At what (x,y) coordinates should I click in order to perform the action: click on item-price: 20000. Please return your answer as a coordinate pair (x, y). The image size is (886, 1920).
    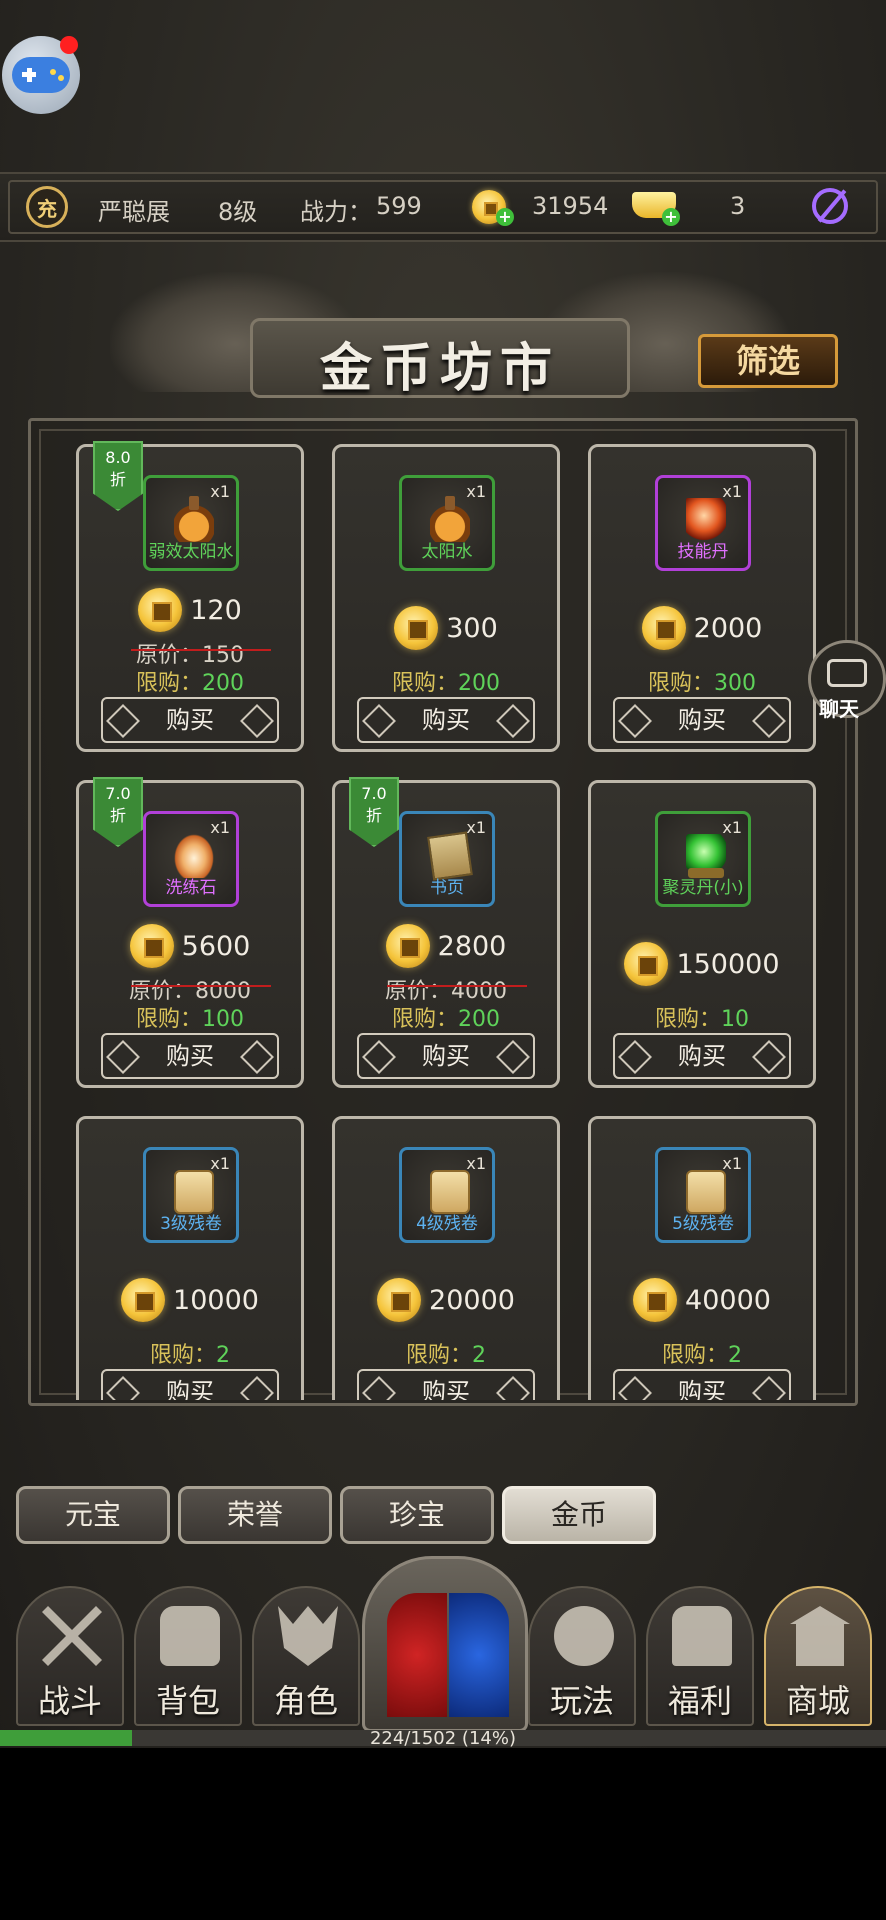
    Looking at the image, I should click on (472, 1300).